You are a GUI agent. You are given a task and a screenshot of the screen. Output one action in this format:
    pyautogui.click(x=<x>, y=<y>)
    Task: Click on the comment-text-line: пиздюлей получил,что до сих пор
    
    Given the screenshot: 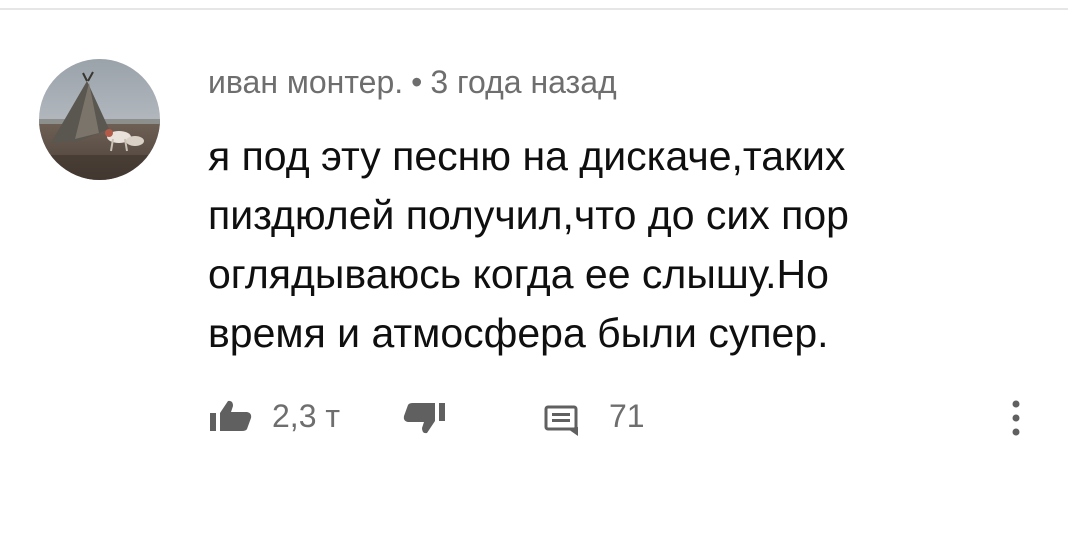 What is the action you would take?
    pyautogui.click(x=528, y=215)
    